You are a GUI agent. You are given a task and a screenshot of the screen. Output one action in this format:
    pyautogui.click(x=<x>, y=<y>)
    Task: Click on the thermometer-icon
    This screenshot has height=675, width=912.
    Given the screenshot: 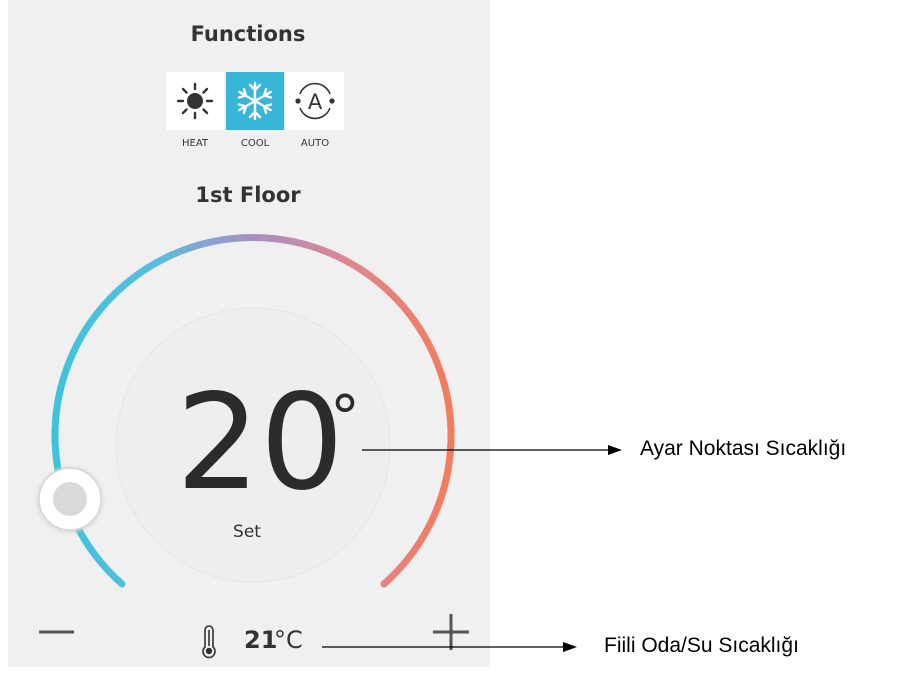 What is the action you would take?
    pyautogui.click(x=209, y=642)
    